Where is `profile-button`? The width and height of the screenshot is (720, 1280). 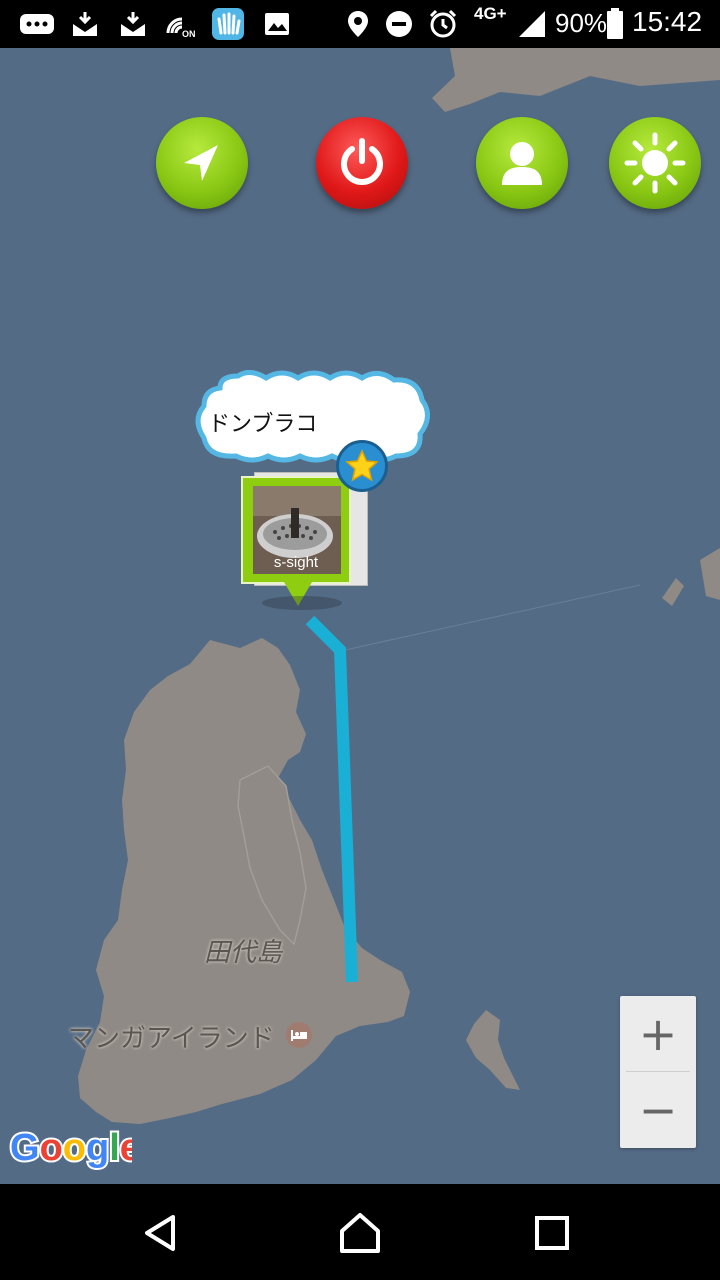
profile-button is located at coordinates (522, 163).